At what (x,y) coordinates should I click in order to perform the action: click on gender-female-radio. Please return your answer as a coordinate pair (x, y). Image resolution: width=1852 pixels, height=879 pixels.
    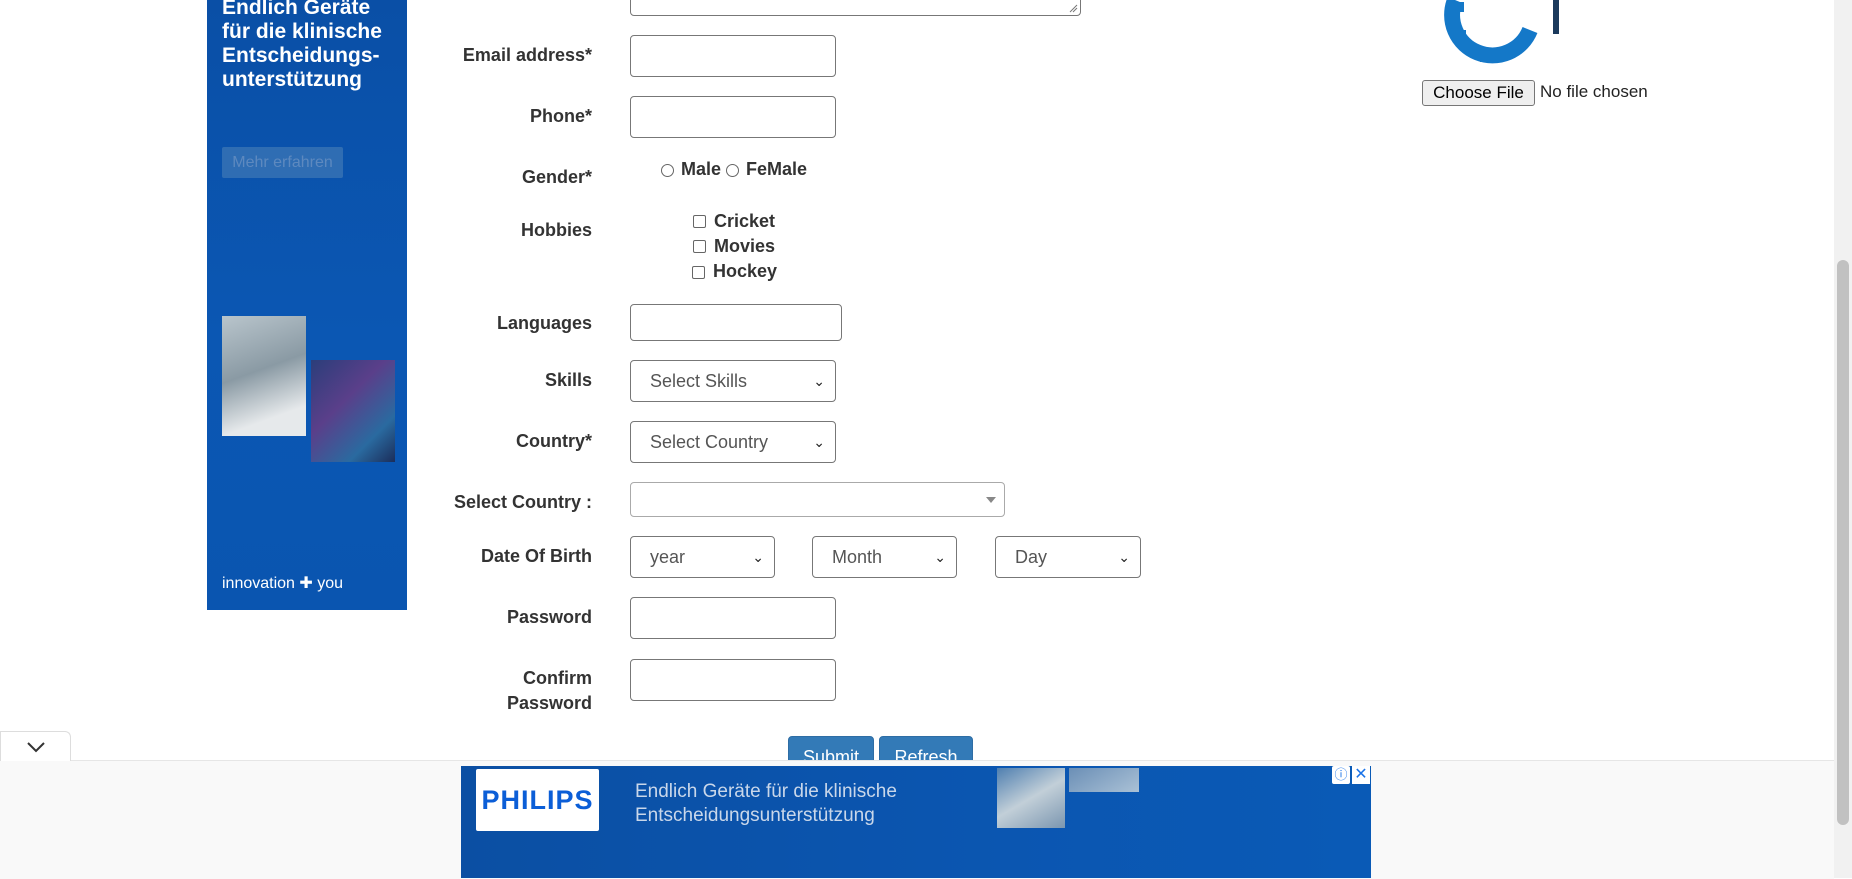
    Looking at the image, I should click on (732, 170).